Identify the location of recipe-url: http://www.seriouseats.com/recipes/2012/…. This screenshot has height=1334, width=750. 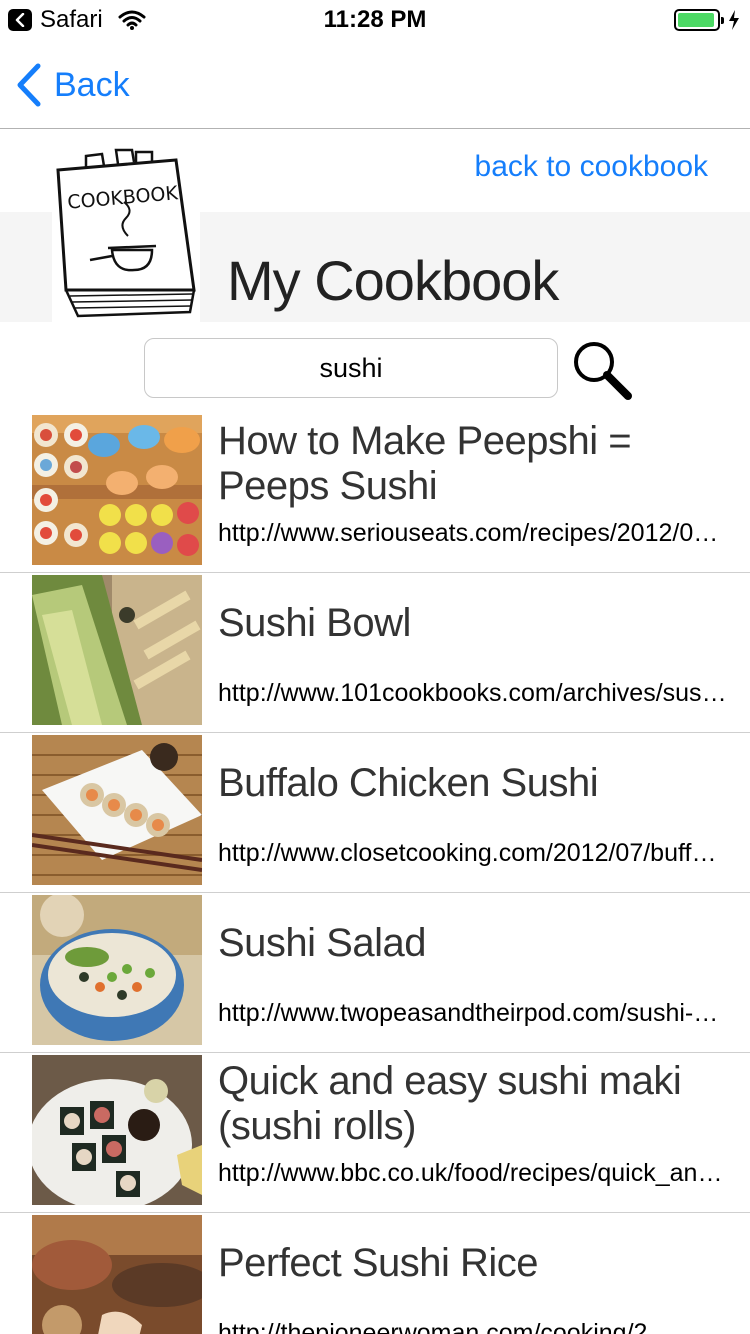
(474, 533).